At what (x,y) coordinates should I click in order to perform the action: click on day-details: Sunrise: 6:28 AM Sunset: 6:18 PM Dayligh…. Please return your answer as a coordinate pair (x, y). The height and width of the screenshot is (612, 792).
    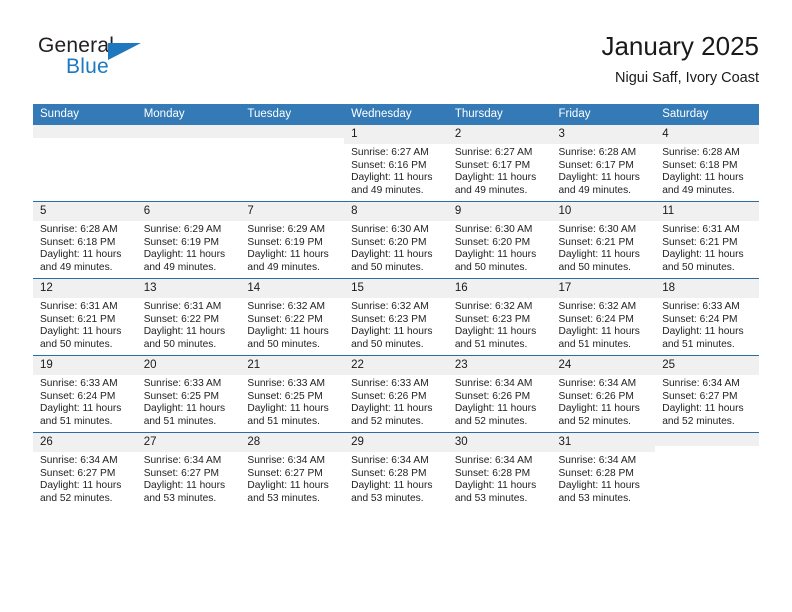
    Looking at the image, I should click on (85, 248).